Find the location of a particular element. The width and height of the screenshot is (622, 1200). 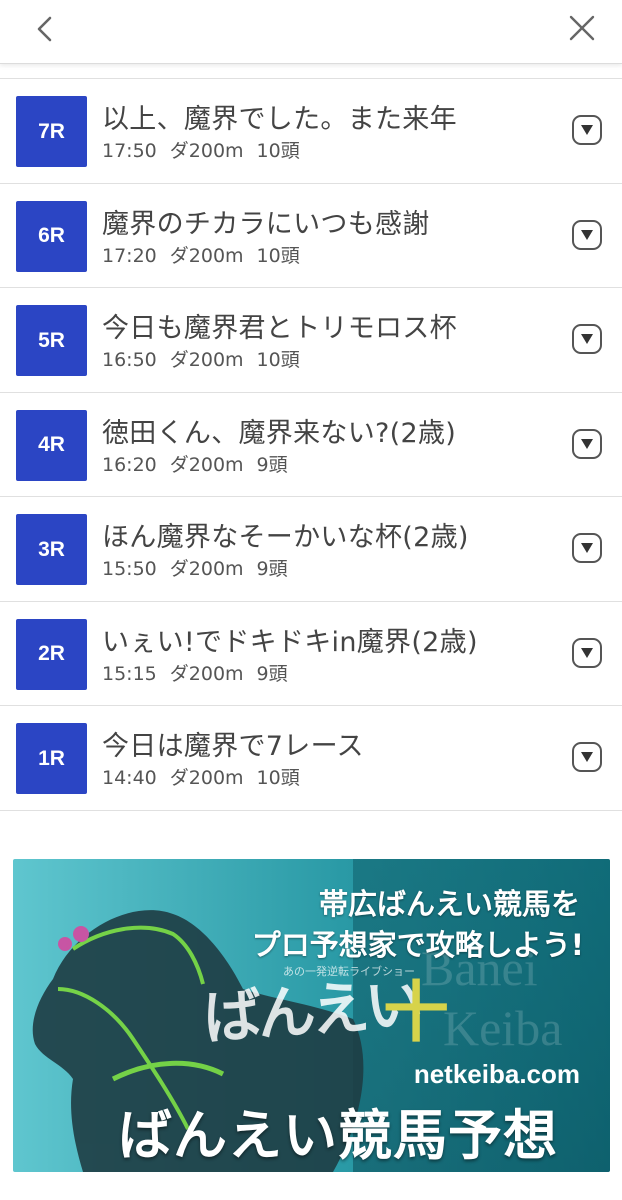

race-meta: 16:20 ダ200m 9頭 is located at coordinates (201, 463).